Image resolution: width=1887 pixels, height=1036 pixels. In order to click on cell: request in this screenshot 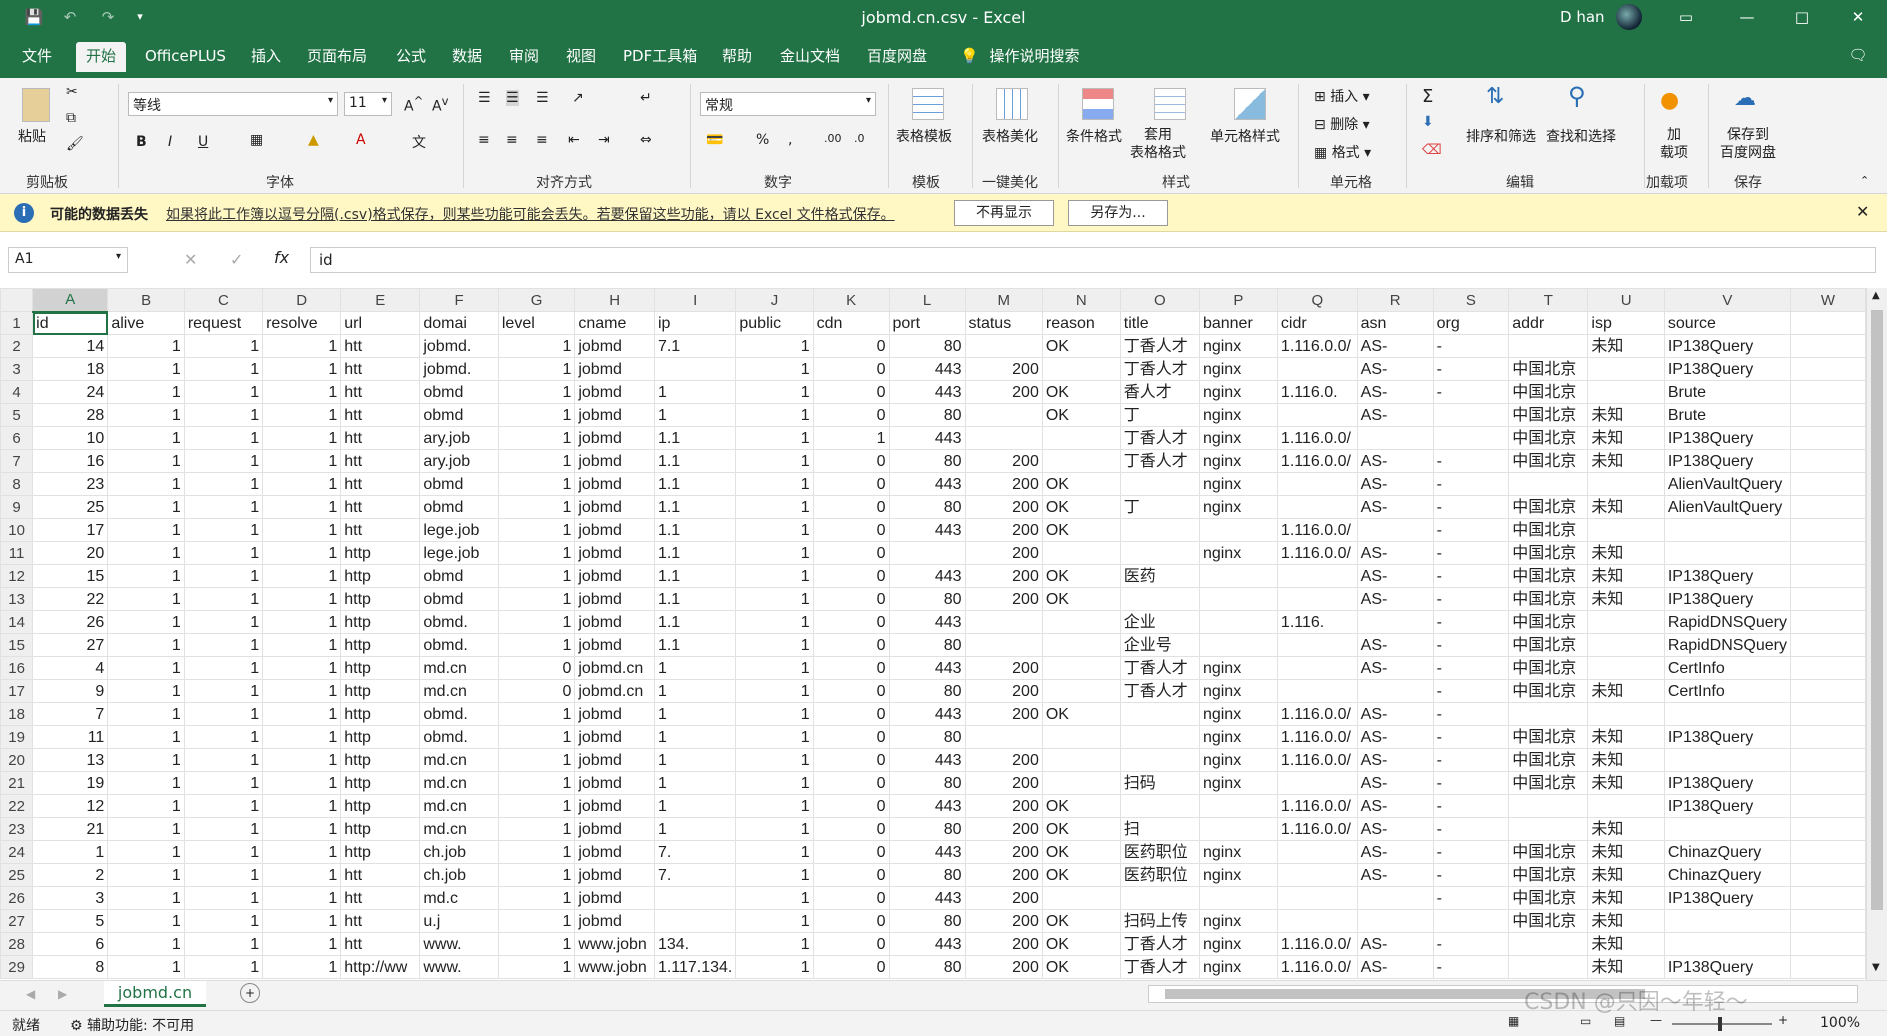, I will do `click(223, 323)`.